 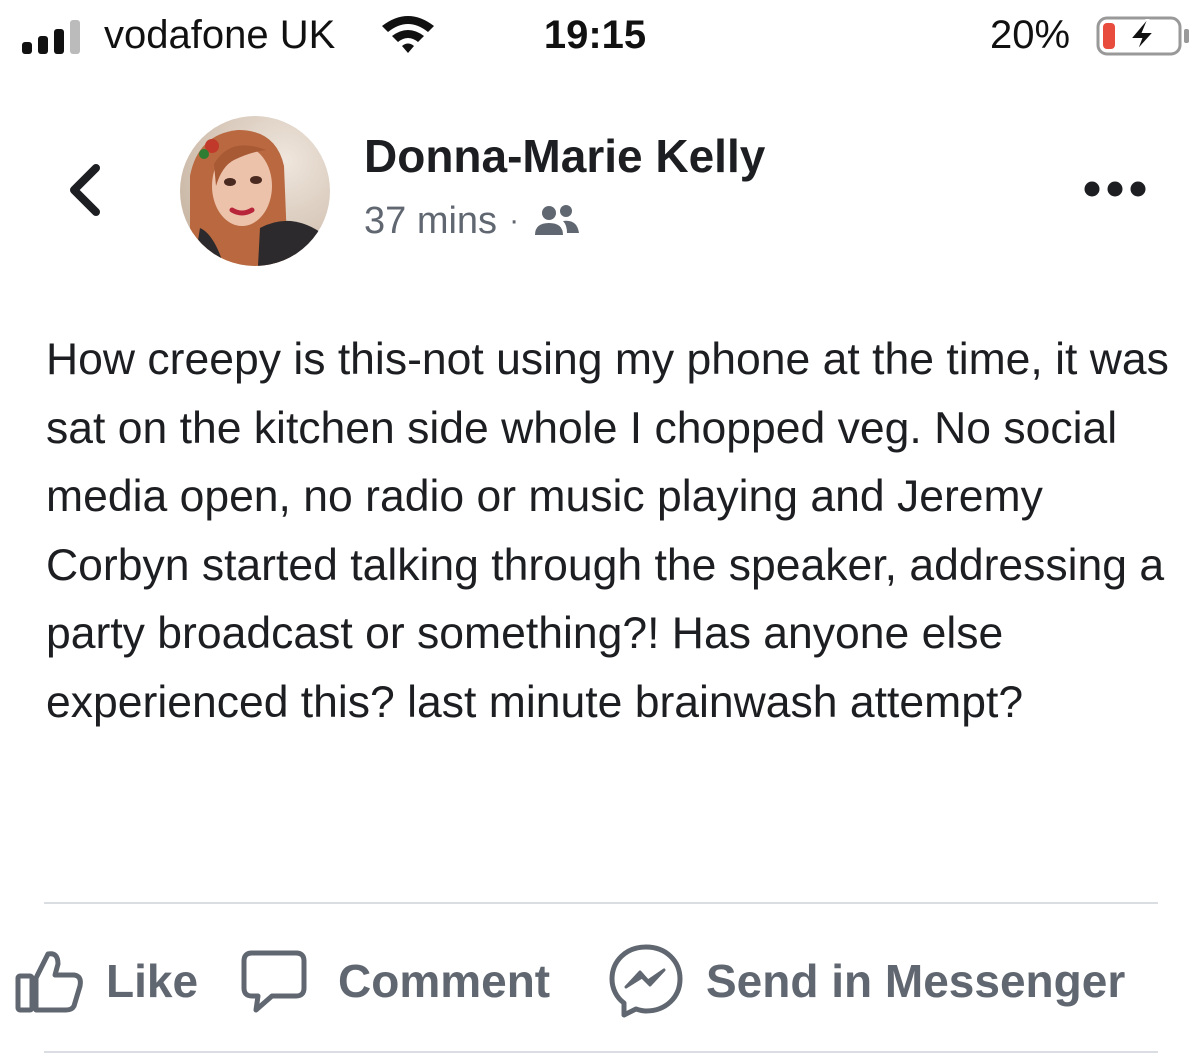 What do you see at coordinates (274, 981) in the screenshot?
I see `comment-bubble-icon` at bounding box center [274, 981].